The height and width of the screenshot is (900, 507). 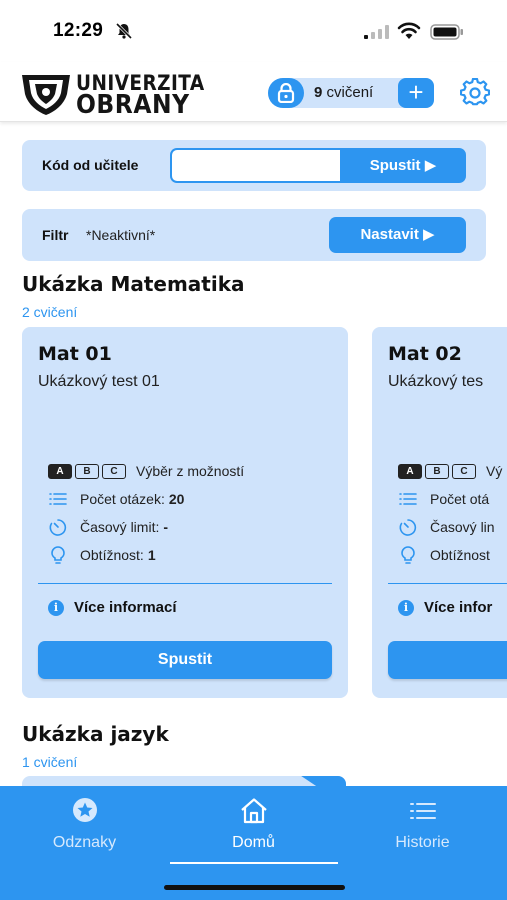 I want to click on status-bar: 12:29, so click(x=253, y=31).